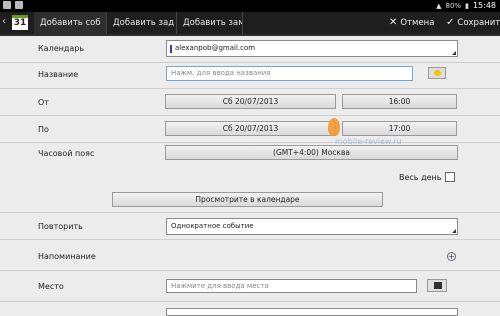 The height and width of the screenshot is (316, 500). I want to click on title-row: Название Нажм. для ввода названия, so click(250, 76).